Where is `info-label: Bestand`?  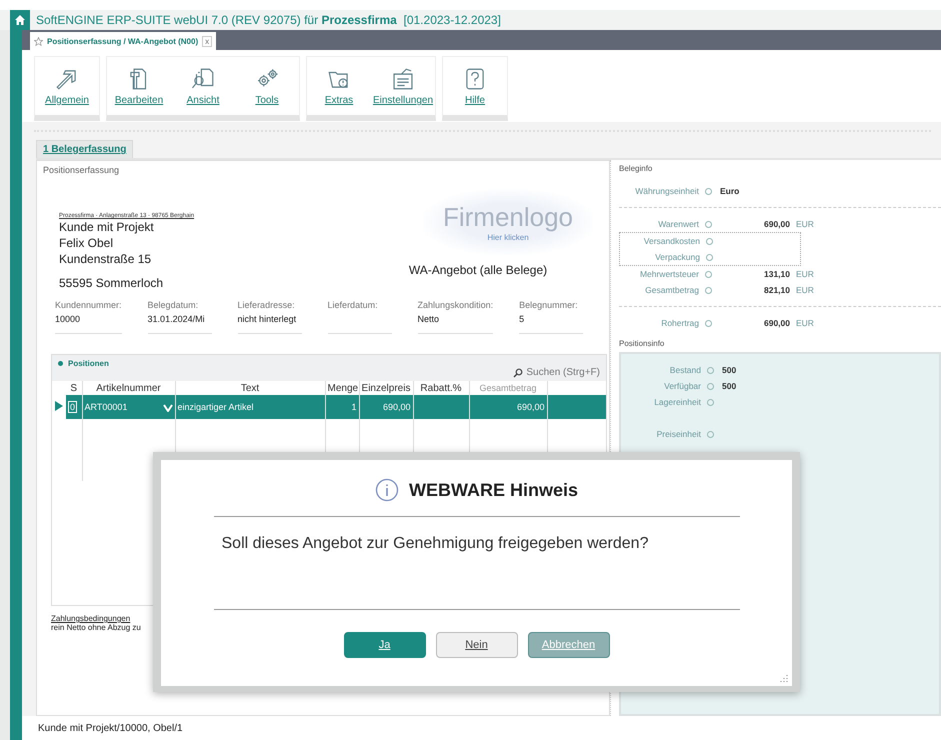 info-label: Bestand is located at coordinates (684, 370).